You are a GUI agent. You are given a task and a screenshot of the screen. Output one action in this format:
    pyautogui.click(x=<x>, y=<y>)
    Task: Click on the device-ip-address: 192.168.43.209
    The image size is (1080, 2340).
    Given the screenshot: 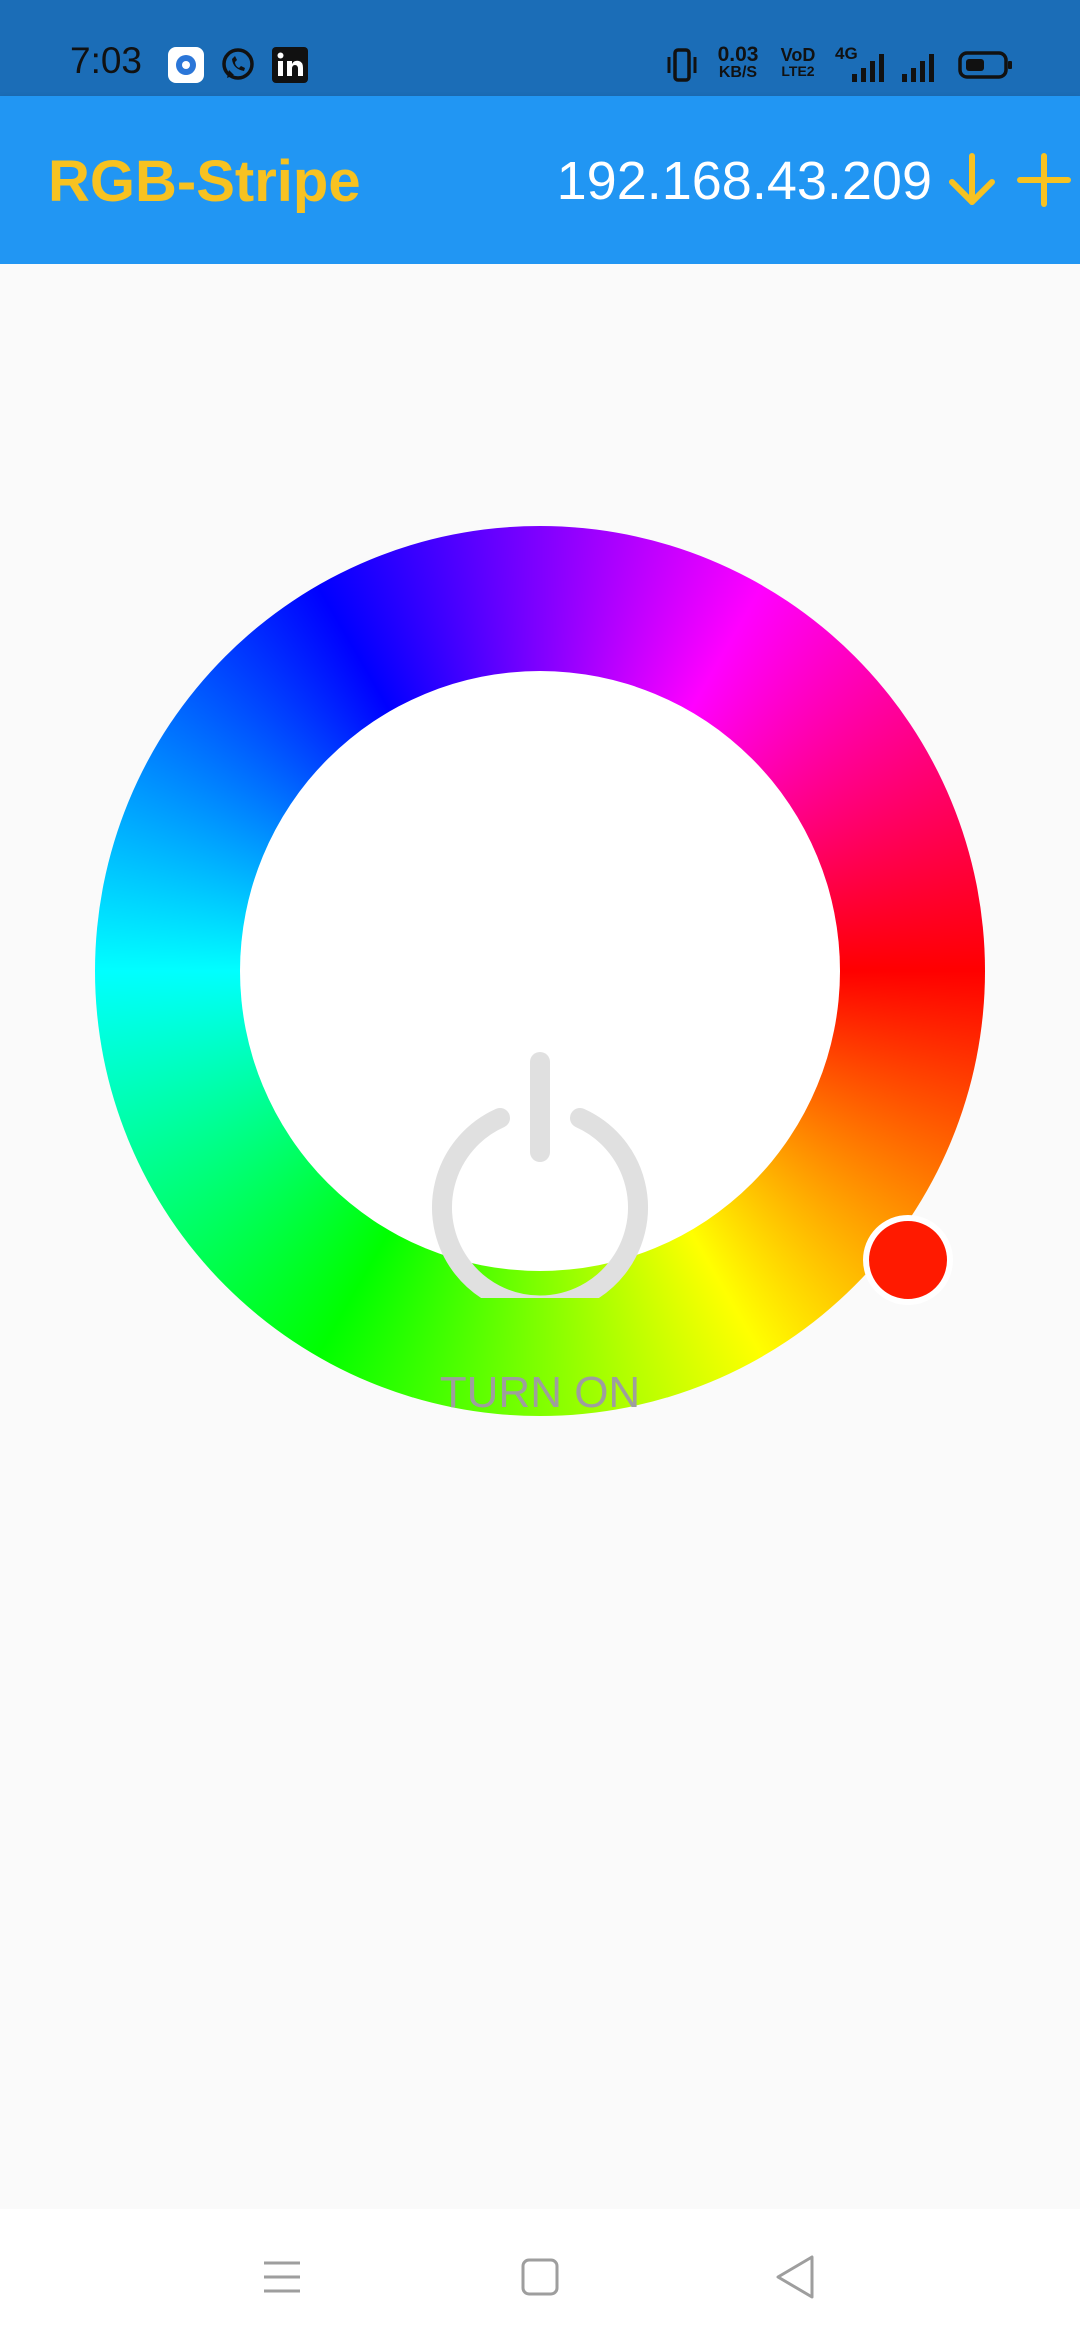 What is the action you would take?
    pyautogui.click(x=744, y=181)
    